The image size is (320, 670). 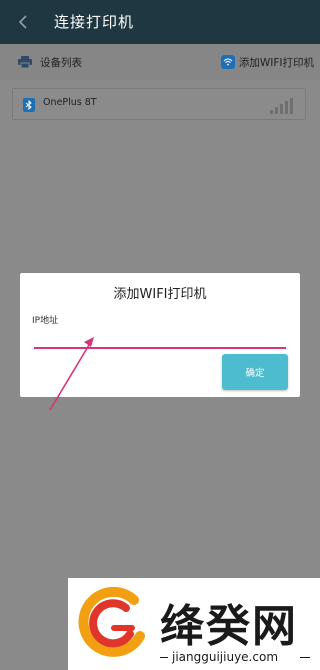 What do you see at coordinates (159, 104) in the screenshot?
I see `device-list-item: OnePlus 8T` at bounding box center [159, 104].